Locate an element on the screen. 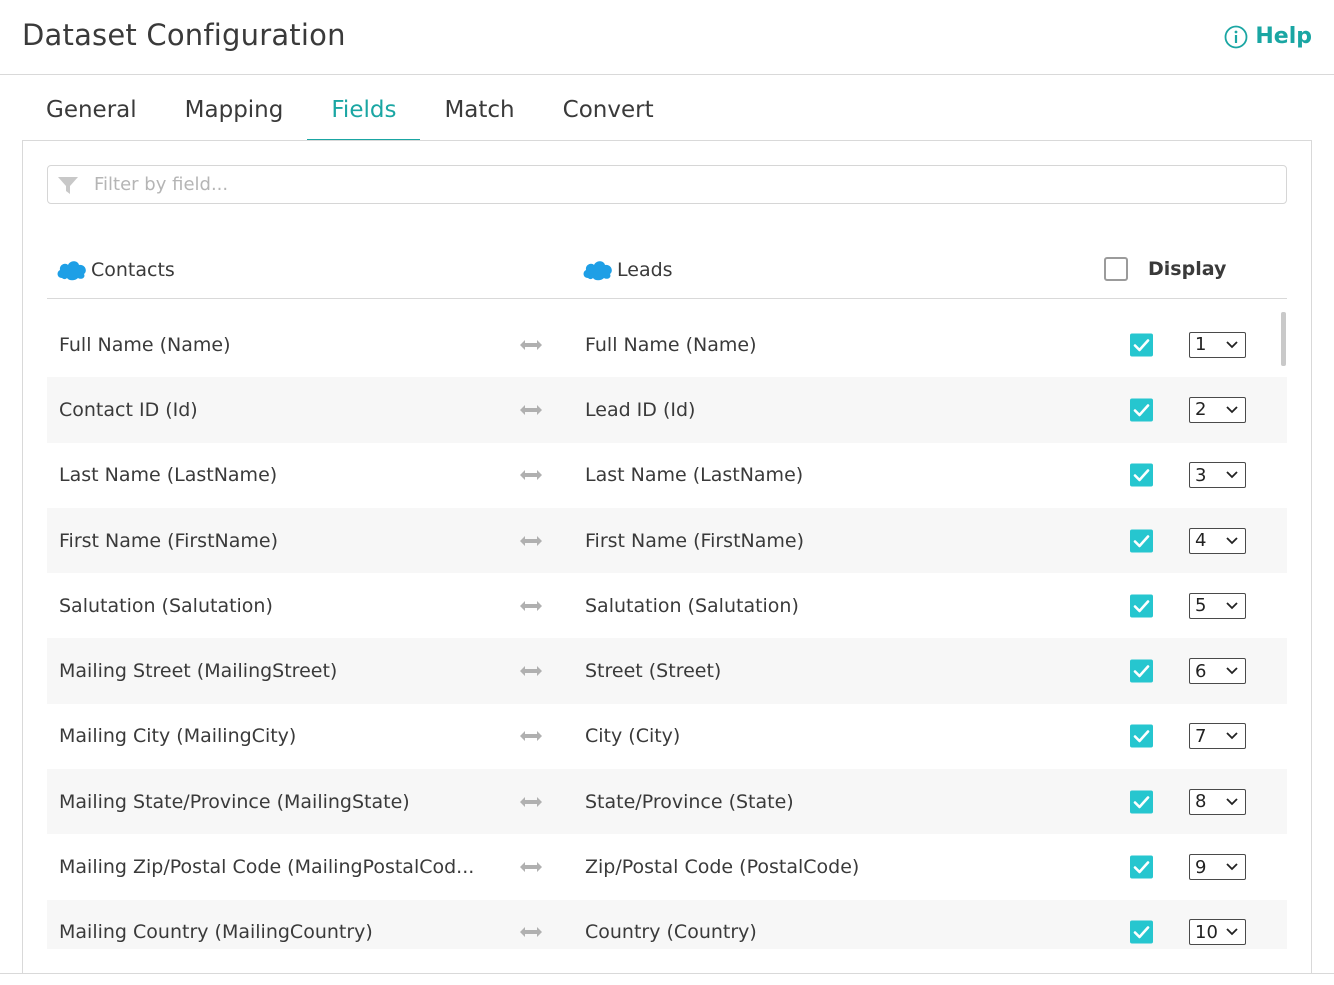 This screenshot has height=985, width=1334. contact-field-label: Mailing City (MailingCity) is located at coordinates (178, 736).